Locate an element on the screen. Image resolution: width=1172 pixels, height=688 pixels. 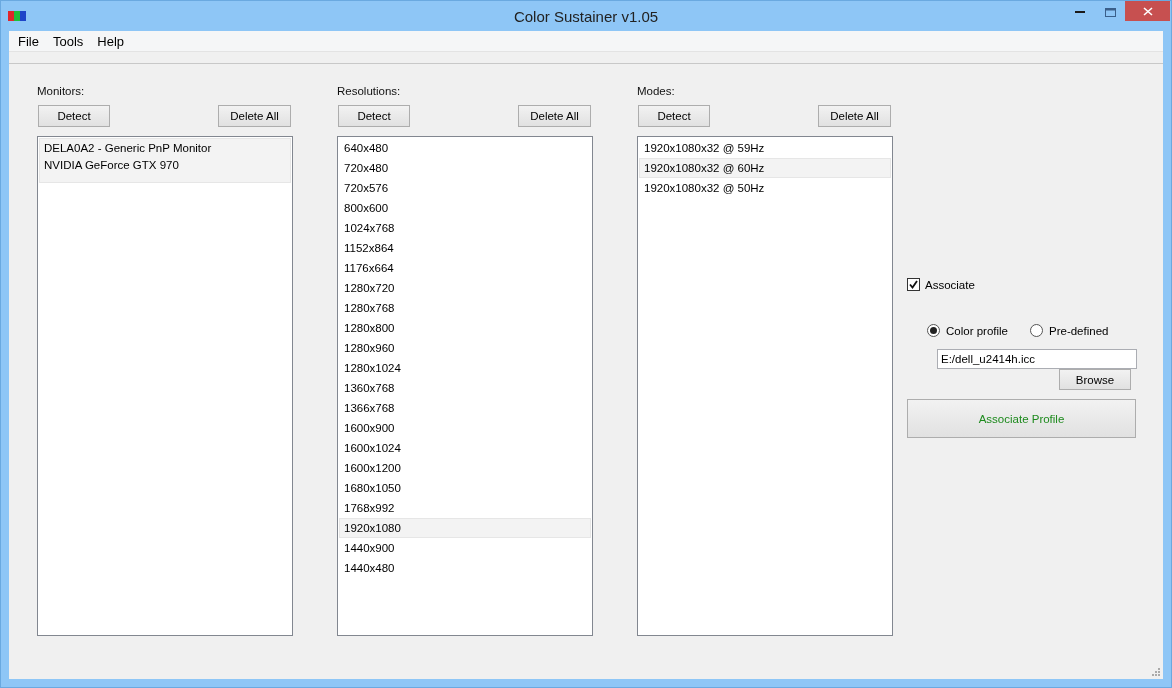
menu-item: Help is located at coordinates (111, 41).